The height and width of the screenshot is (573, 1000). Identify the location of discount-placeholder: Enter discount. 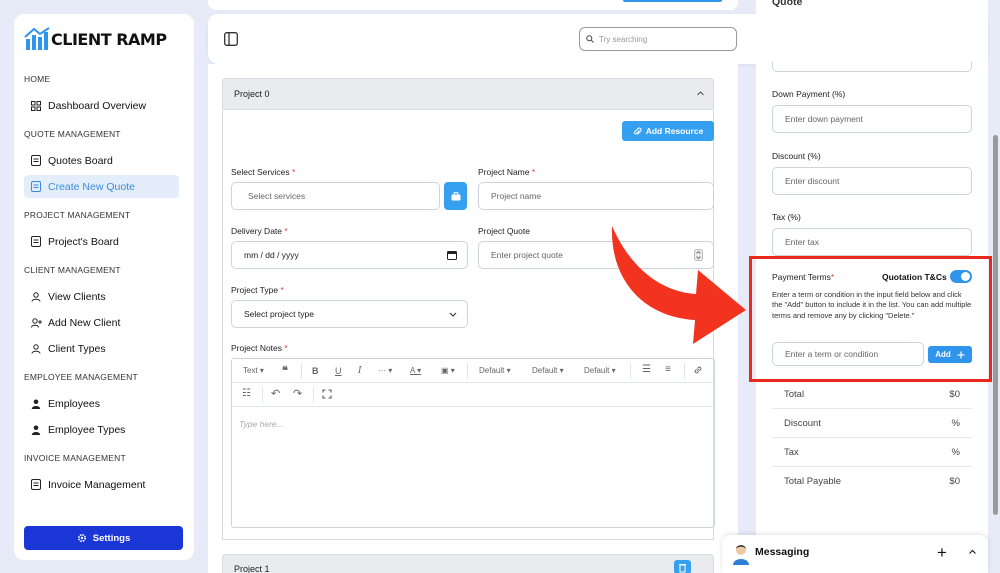
(812, 181).